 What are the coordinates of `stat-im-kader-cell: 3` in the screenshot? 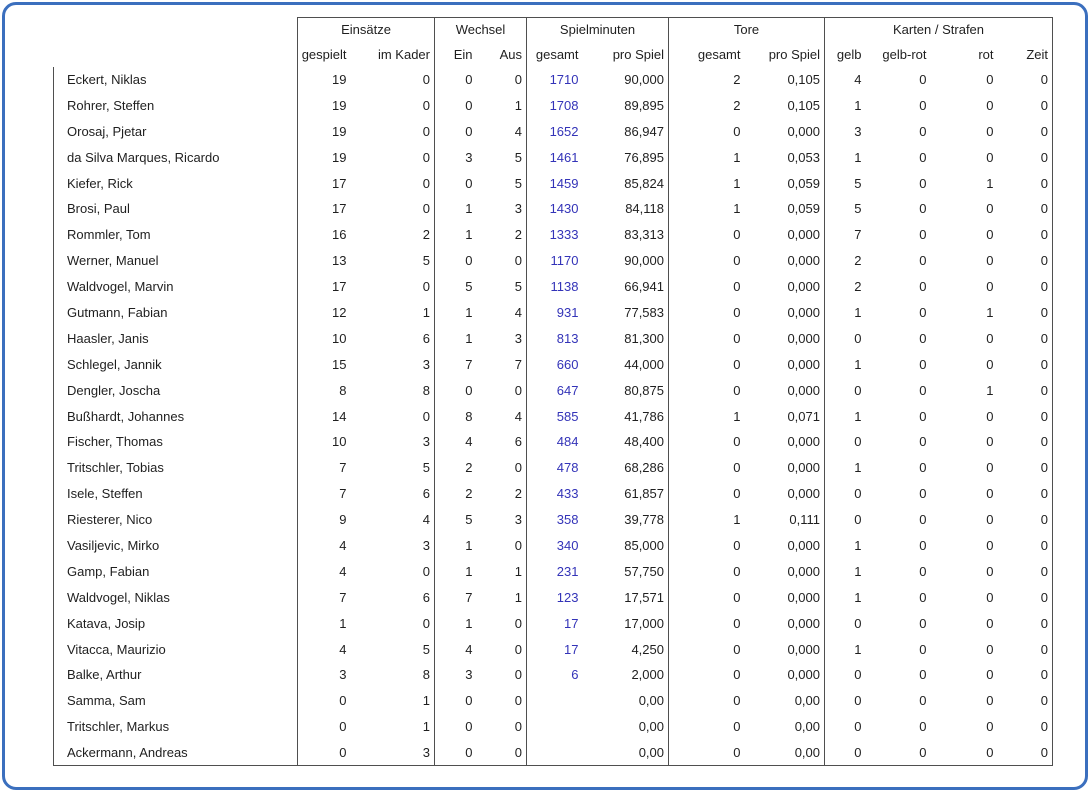 It's located at (394, 753).